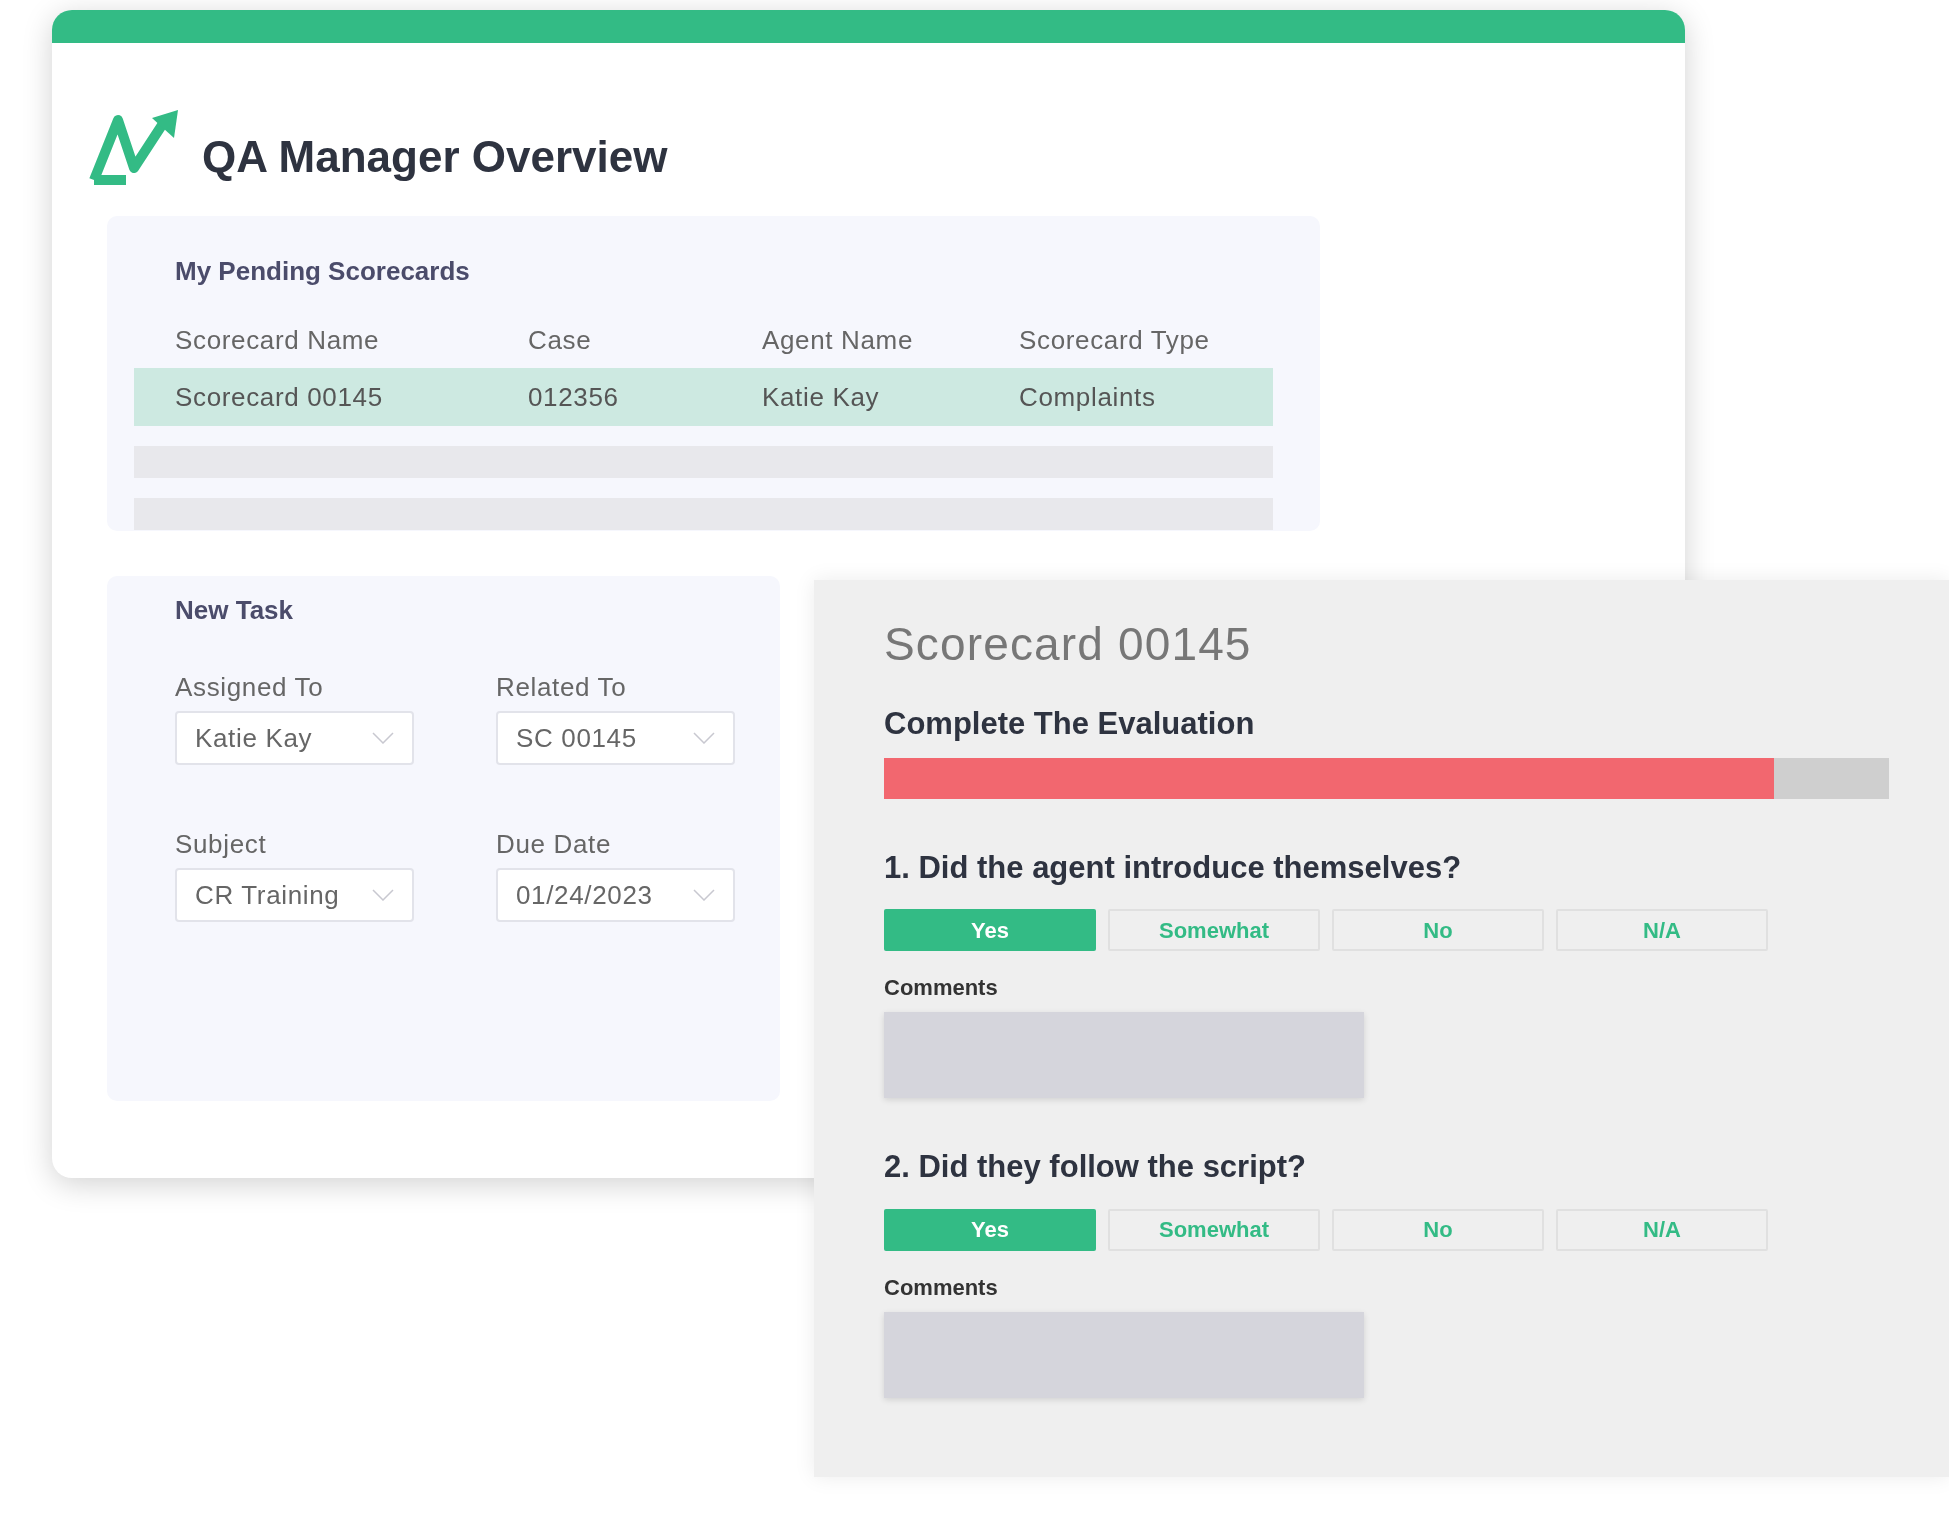  Describe the element at coordinates (560, 340) in the screenshot. I see `column-header: Case` at that location.